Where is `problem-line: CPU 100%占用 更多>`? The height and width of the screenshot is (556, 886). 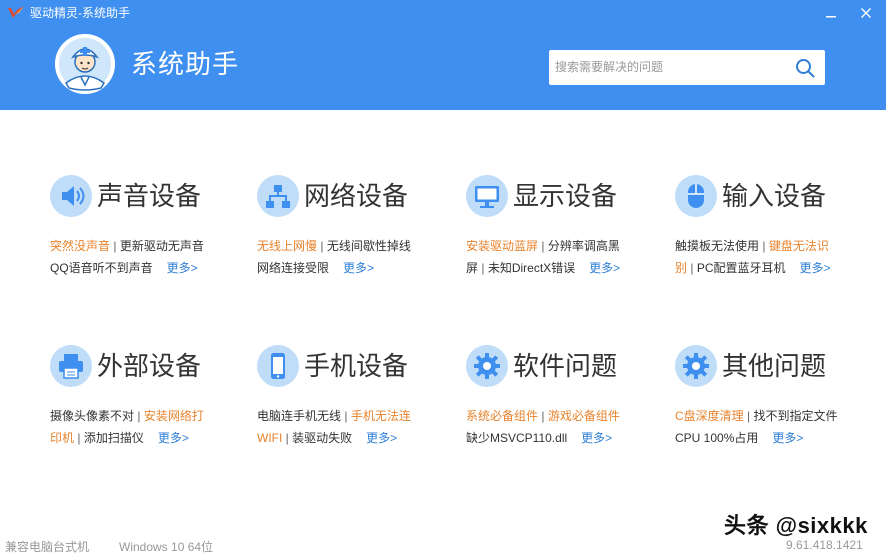 problem-line: CPU 100%占用 更多> is located at coordinates (760, 438).